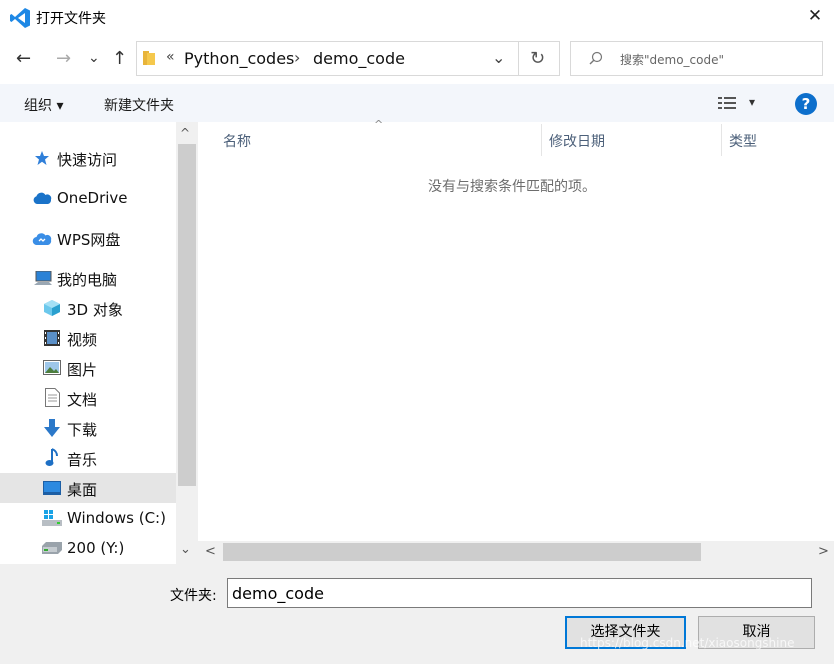 The height and width of the screenshot is (664, 834). What do you see at coordinates (187, 315) in the screenshot?
I see `navigation-scrollbar-thumb` at bounding box center [187, 315].